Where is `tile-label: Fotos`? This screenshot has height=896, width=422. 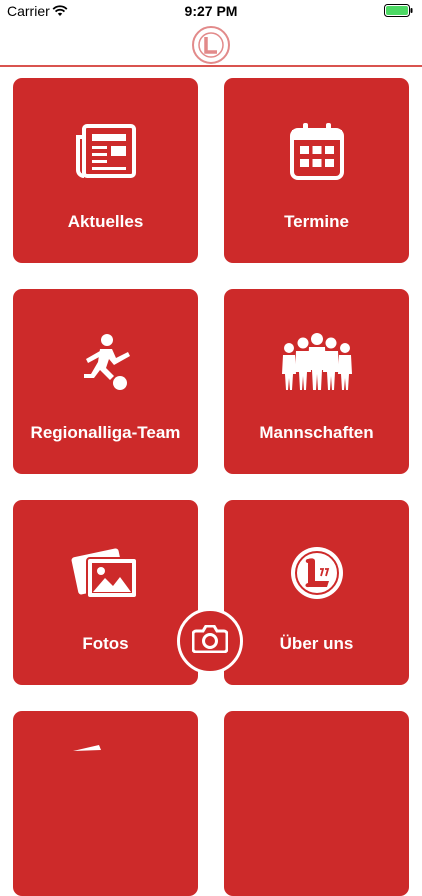
tile-label: Fotos is located at coordinates (105, 643).